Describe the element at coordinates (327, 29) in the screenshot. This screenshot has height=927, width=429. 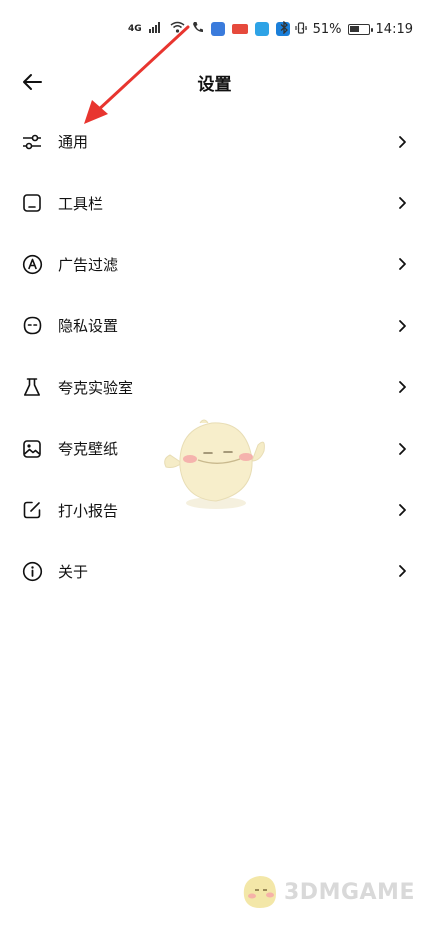
I see `battery-percent: 51%` at that location.